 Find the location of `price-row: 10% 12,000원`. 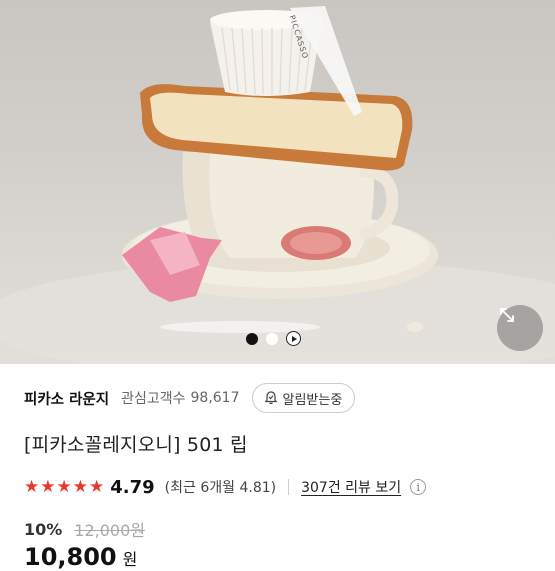

price-row: 10% 12,000원 is located at coordinates (84, 529).